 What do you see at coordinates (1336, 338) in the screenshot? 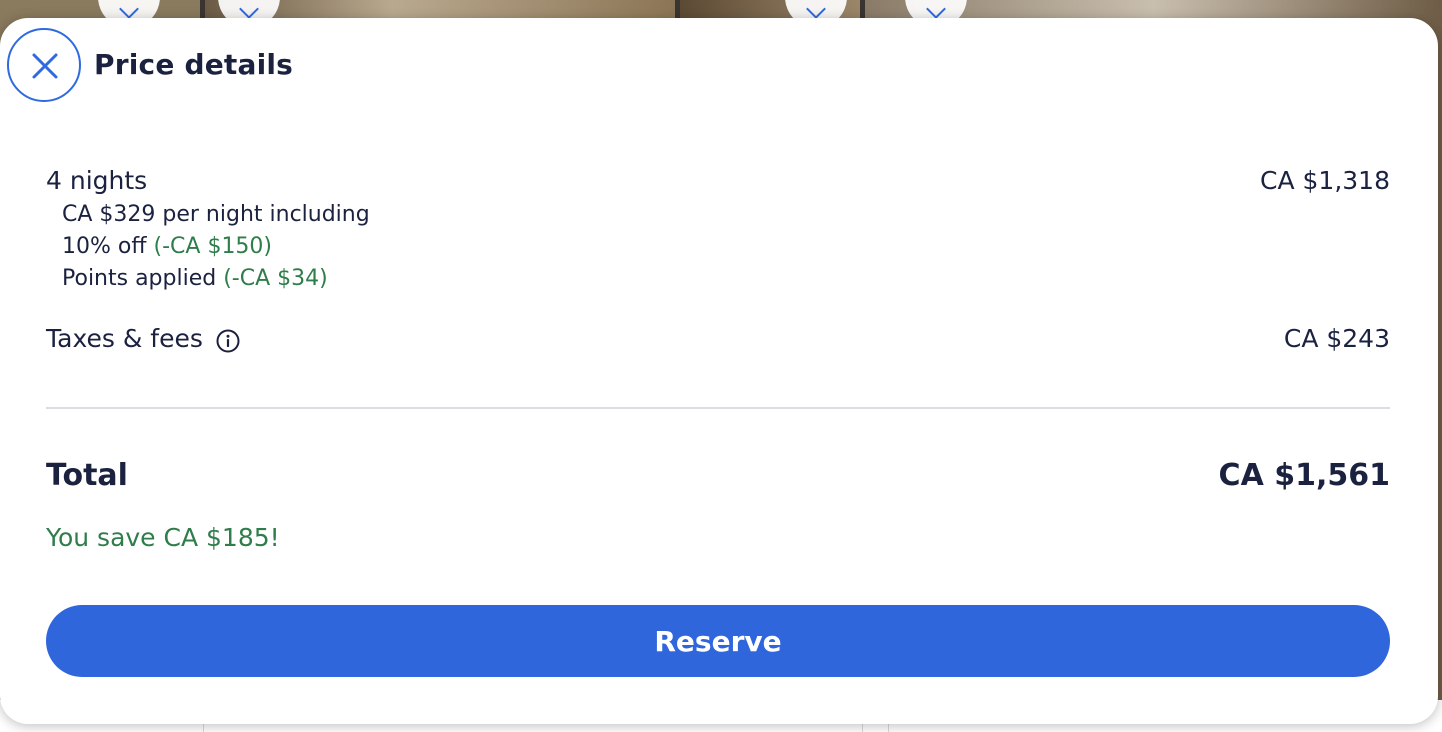
I see `taxes-amount: CA $243` at bounding box center [1336, 338].